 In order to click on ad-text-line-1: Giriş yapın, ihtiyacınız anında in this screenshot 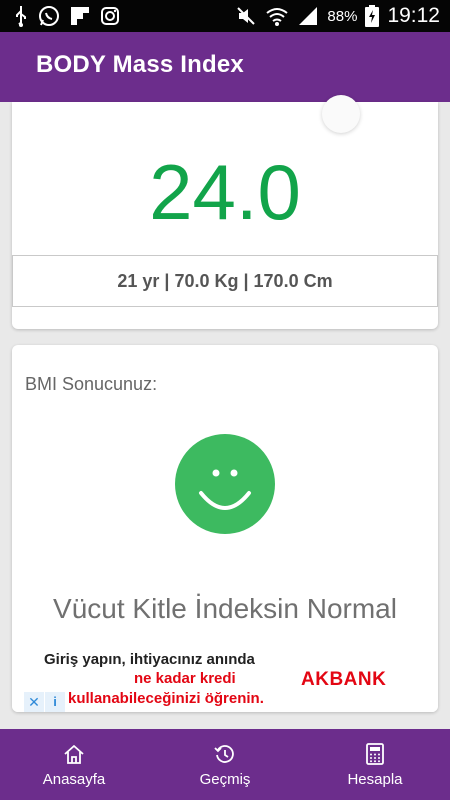, I will do `click(149, 659)`.